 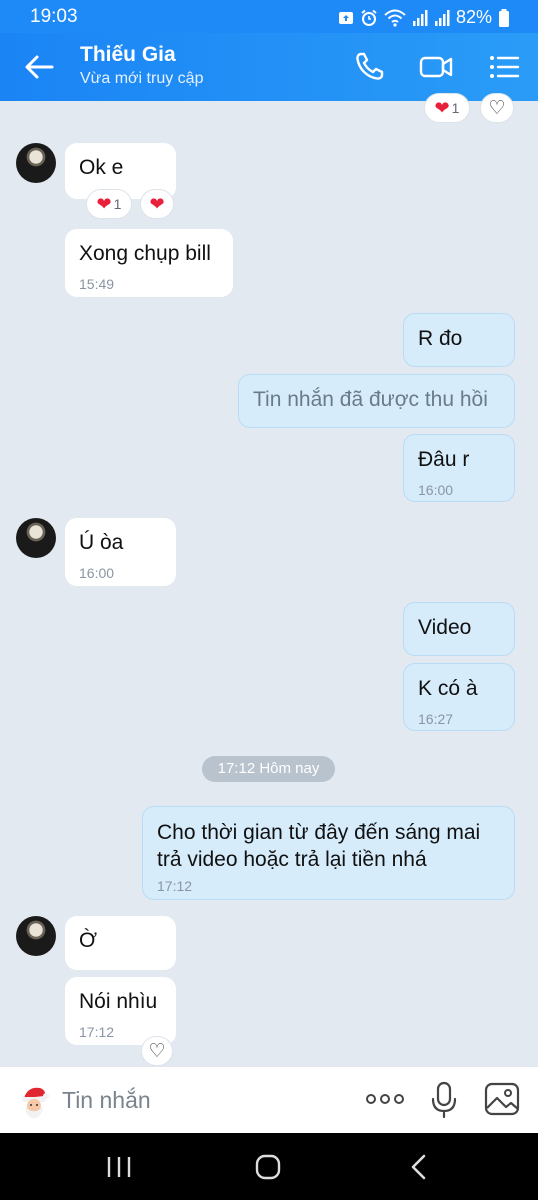 I want to click on message-text: Ờ, so click(x=88, y=940).